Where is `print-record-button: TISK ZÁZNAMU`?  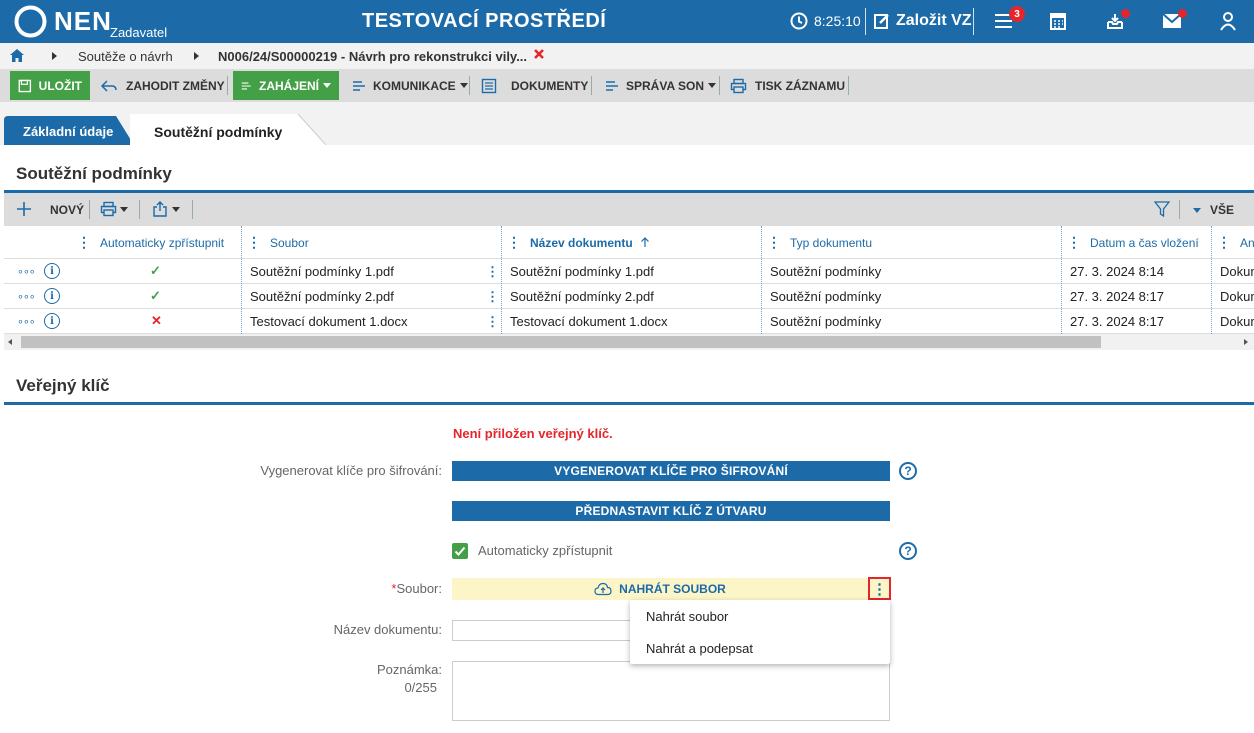 print-record-button: TISK ZÁZNAMU is located at coordinates (787, 85).